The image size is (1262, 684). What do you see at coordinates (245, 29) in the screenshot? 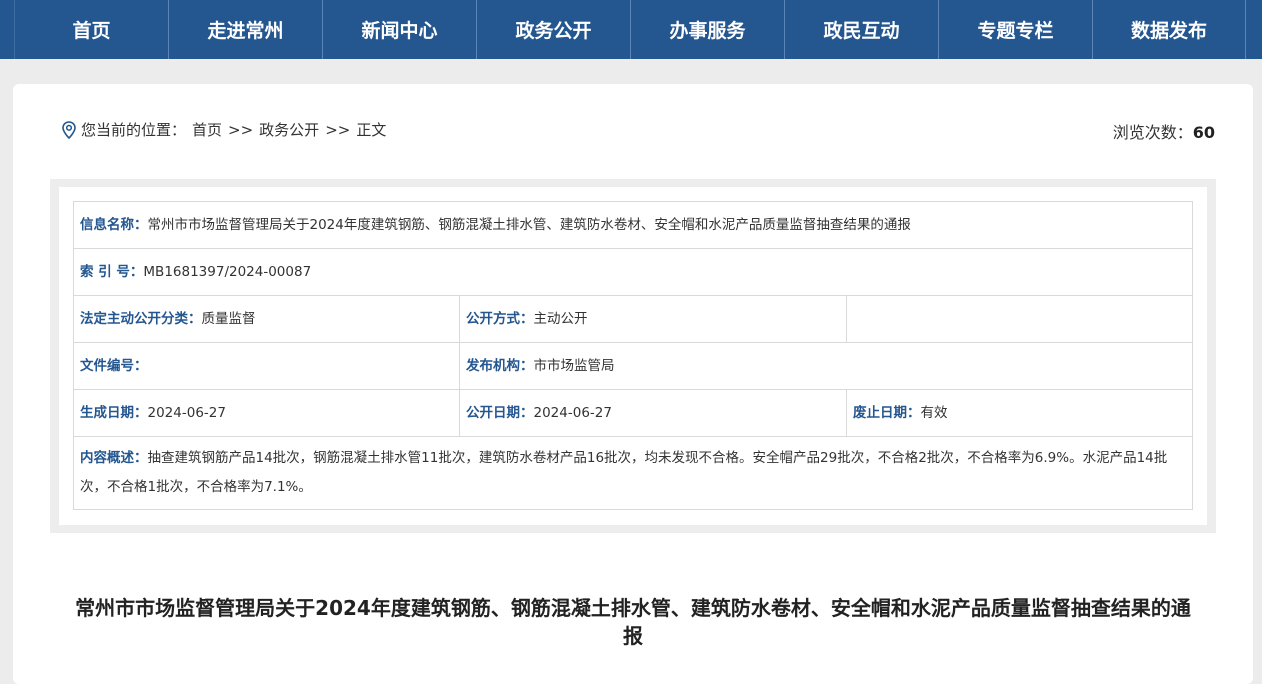
I see `nav-about-changzhou: 走进常州` at bounding box center [245, 29].